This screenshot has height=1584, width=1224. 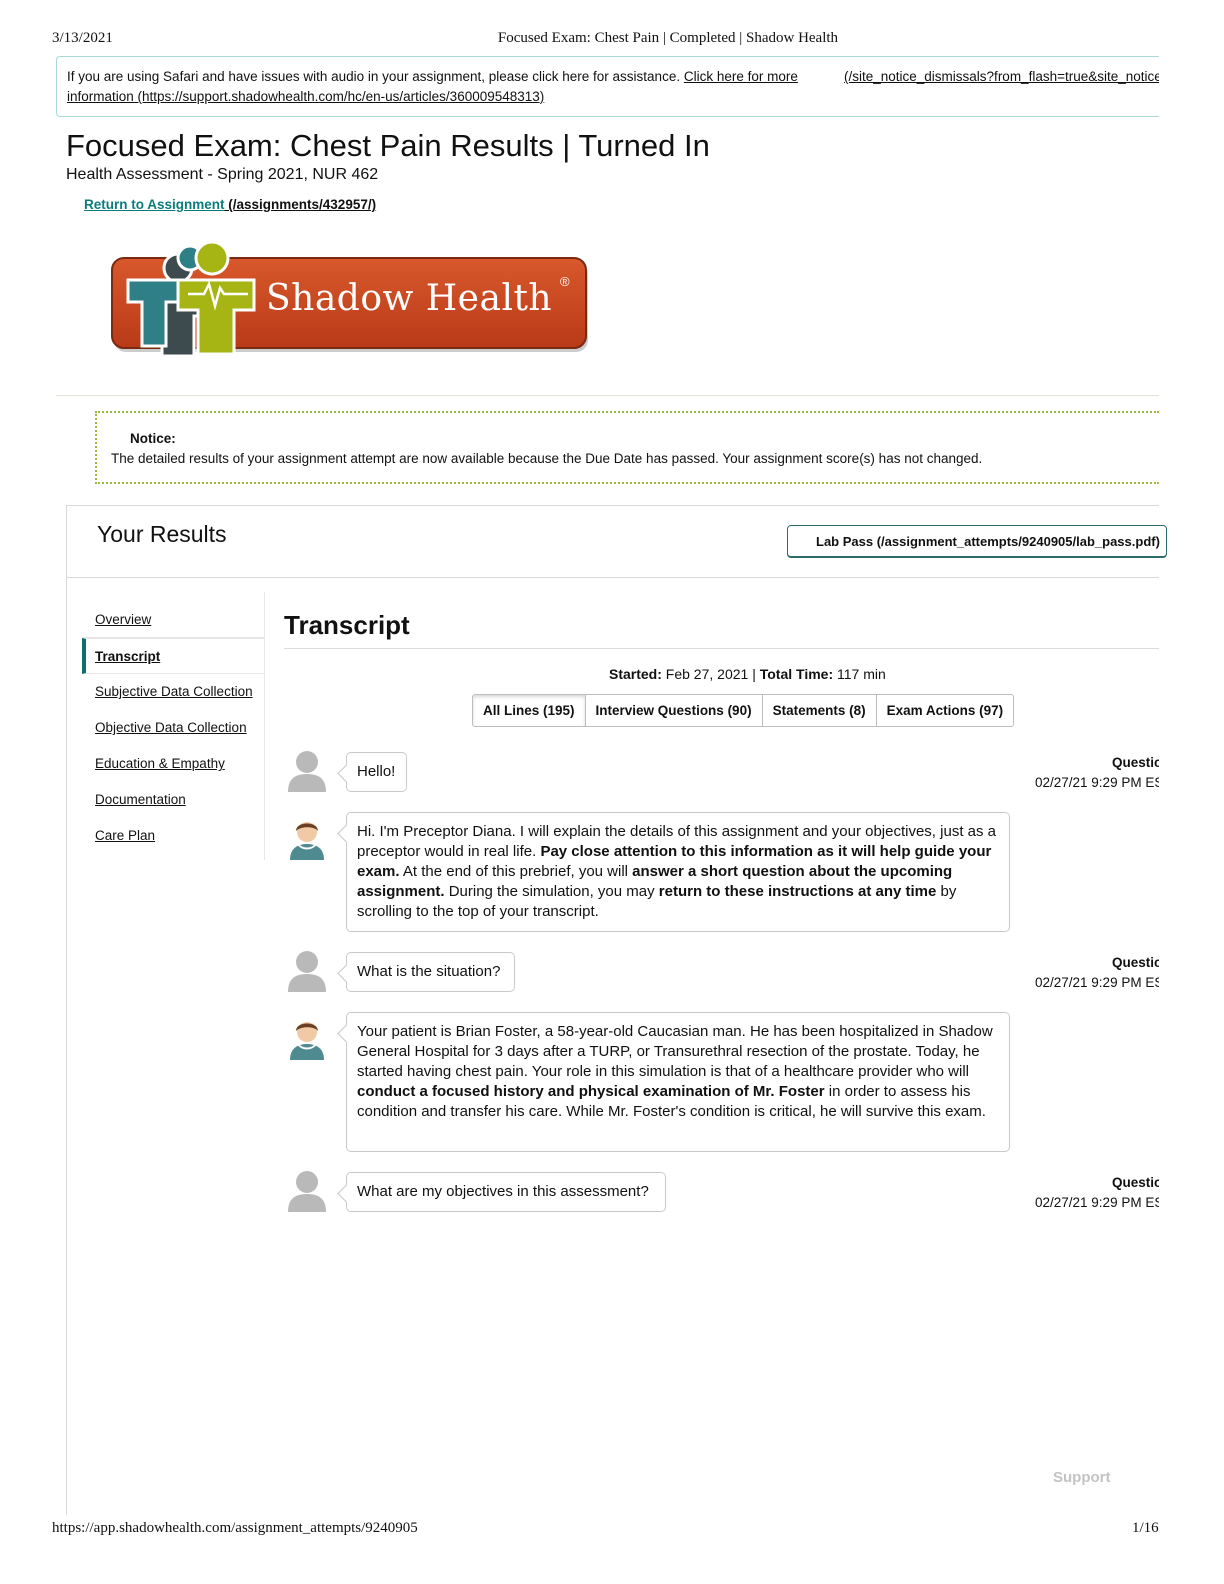 What do you see at coordinates (173, 620) in the screenshot?
I see `sidebar-item-overview: Overview` at bounding box center [173, 620].